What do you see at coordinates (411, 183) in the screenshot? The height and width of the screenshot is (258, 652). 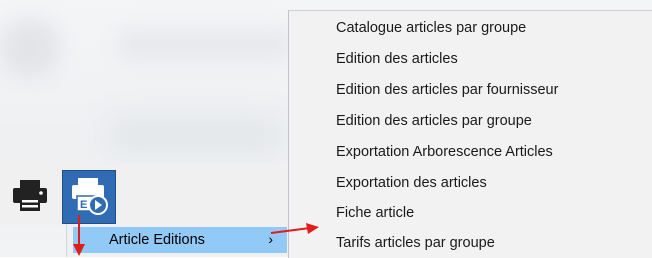 I see `menu-item-exportation-des-articles: Exportation des articles` at bounding box center [411, 183].